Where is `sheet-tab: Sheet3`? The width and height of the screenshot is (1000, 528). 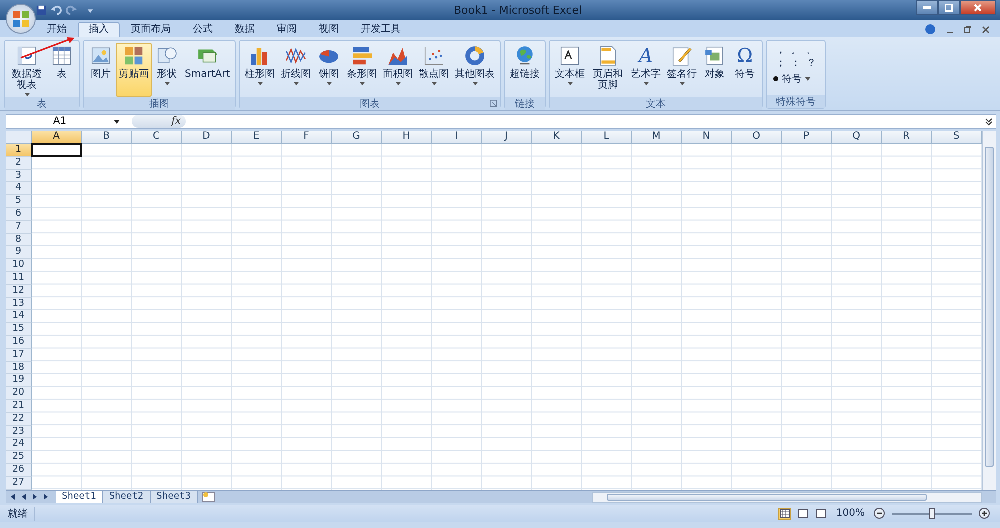 sheet-tab: Sheet3 is located at coordinates (174, 497).